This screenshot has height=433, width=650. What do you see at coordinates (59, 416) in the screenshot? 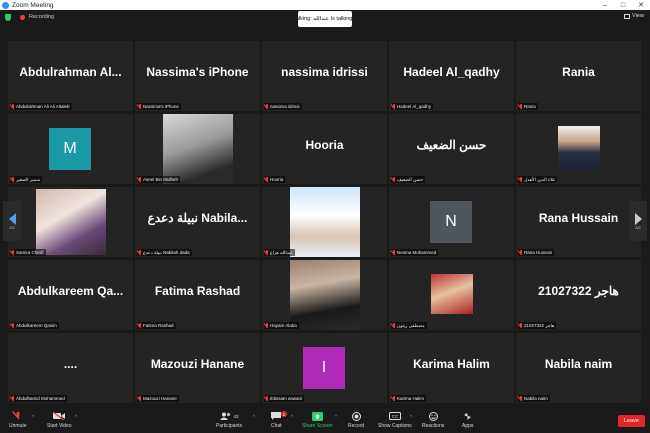
I see `video-off-icon` at bounding box center [59, 416].